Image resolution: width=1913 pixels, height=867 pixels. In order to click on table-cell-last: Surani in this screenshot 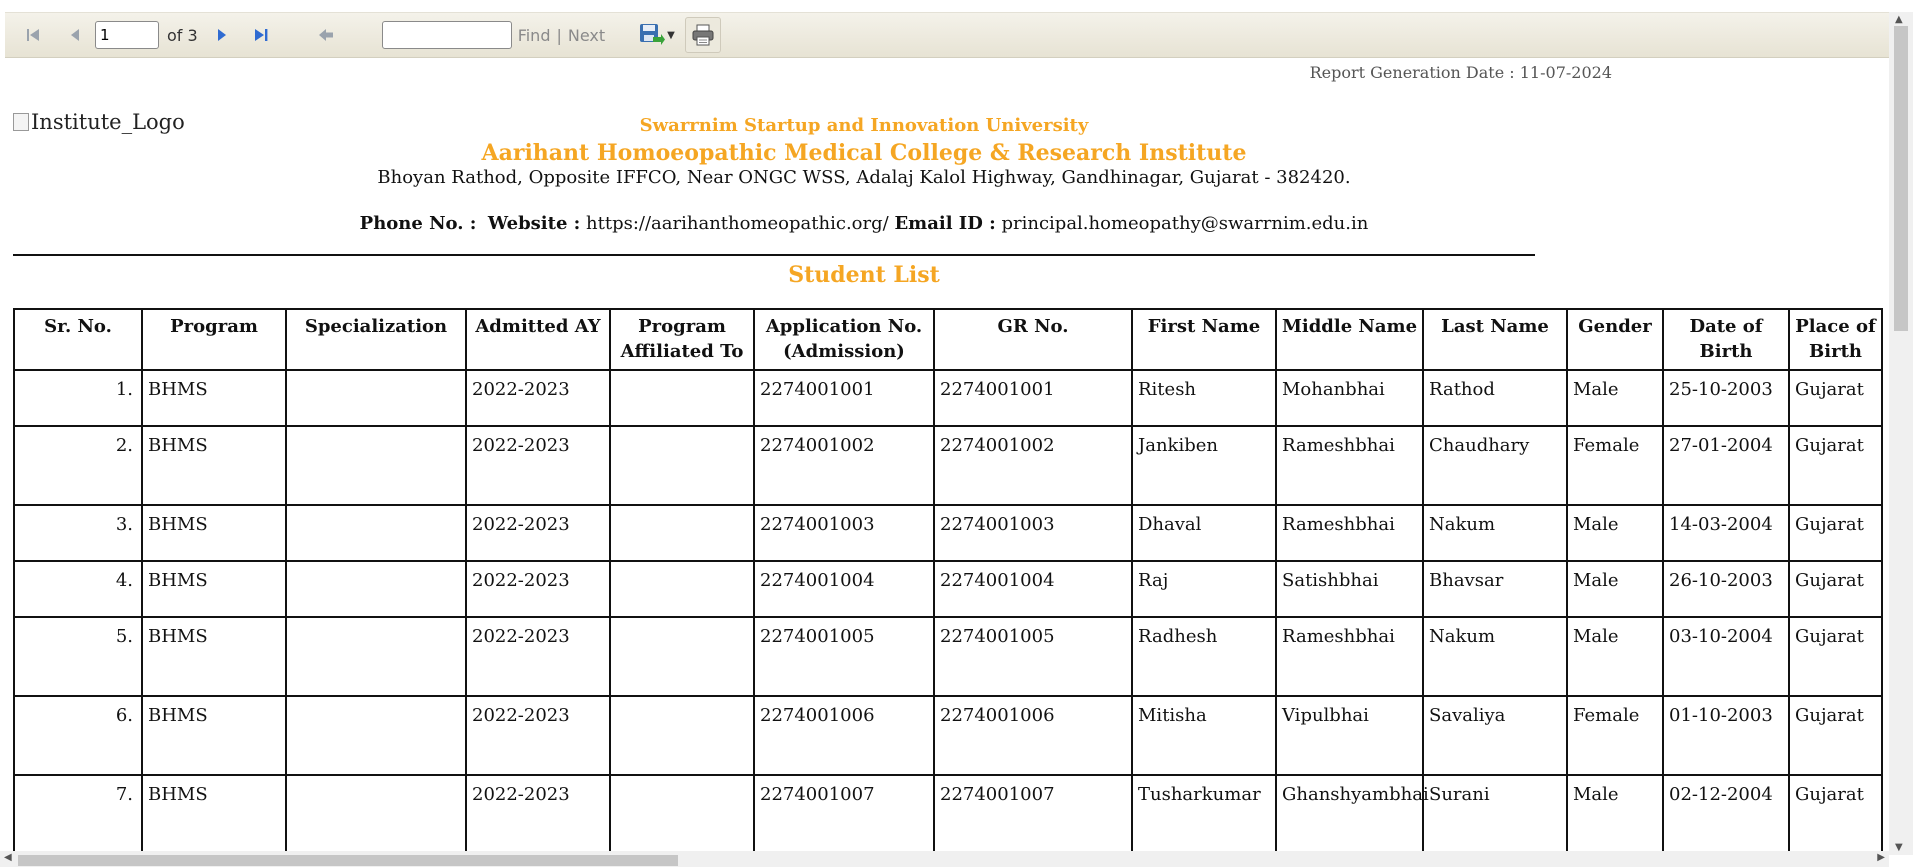, I will do `click(1495, 812)`.